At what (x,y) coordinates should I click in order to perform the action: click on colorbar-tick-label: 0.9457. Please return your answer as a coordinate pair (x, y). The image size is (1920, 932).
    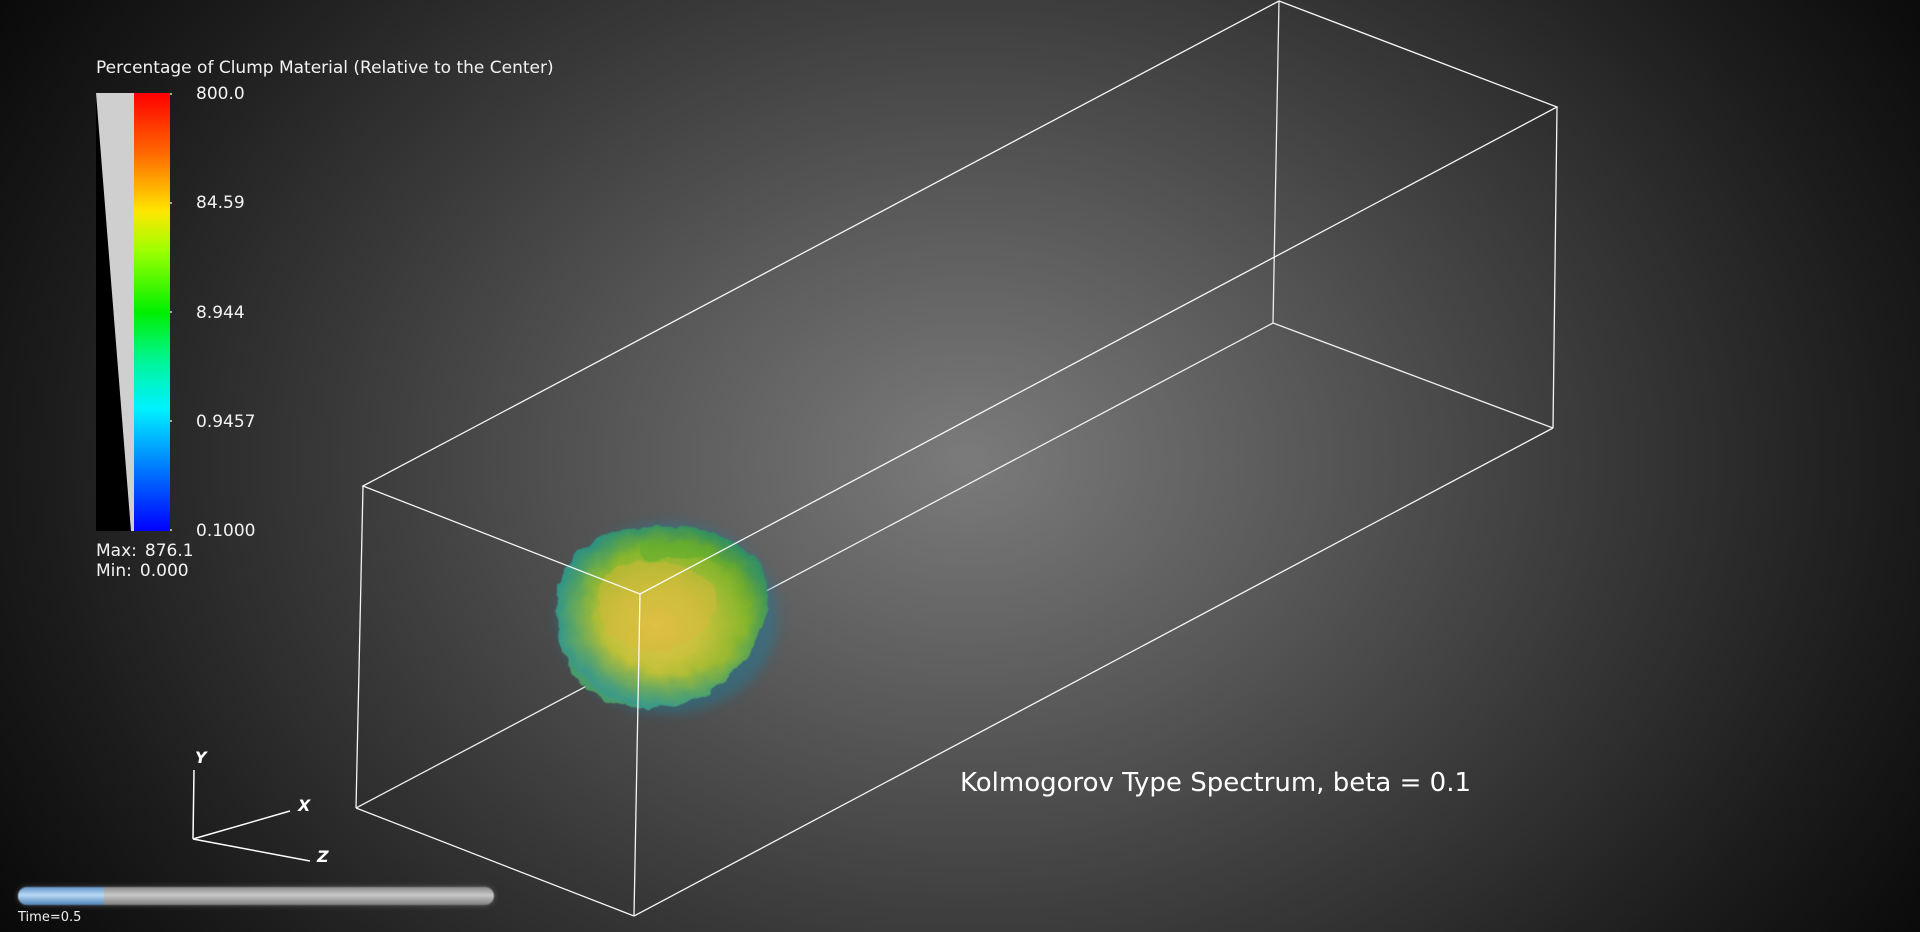
    Looking at the image, I should click on (226, 422).